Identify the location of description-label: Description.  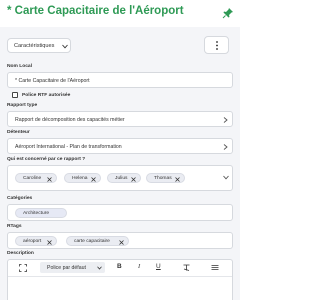
(20, 253).